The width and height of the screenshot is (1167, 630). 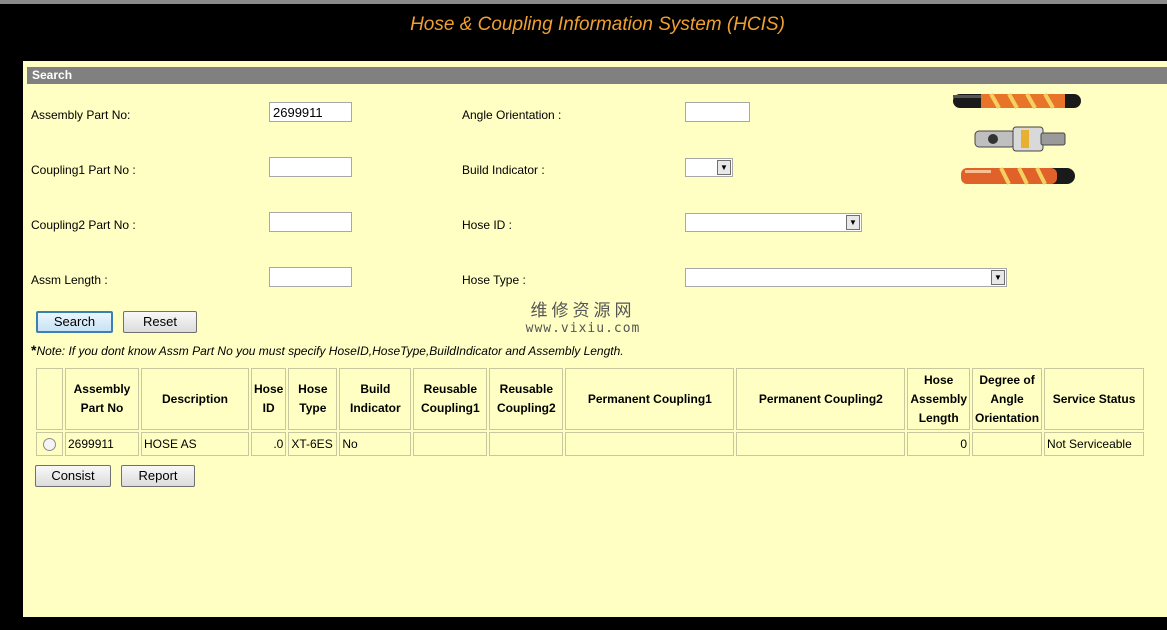 I want to click on assembly-part-no-cell: 2699911, so click(x=102, y=444).